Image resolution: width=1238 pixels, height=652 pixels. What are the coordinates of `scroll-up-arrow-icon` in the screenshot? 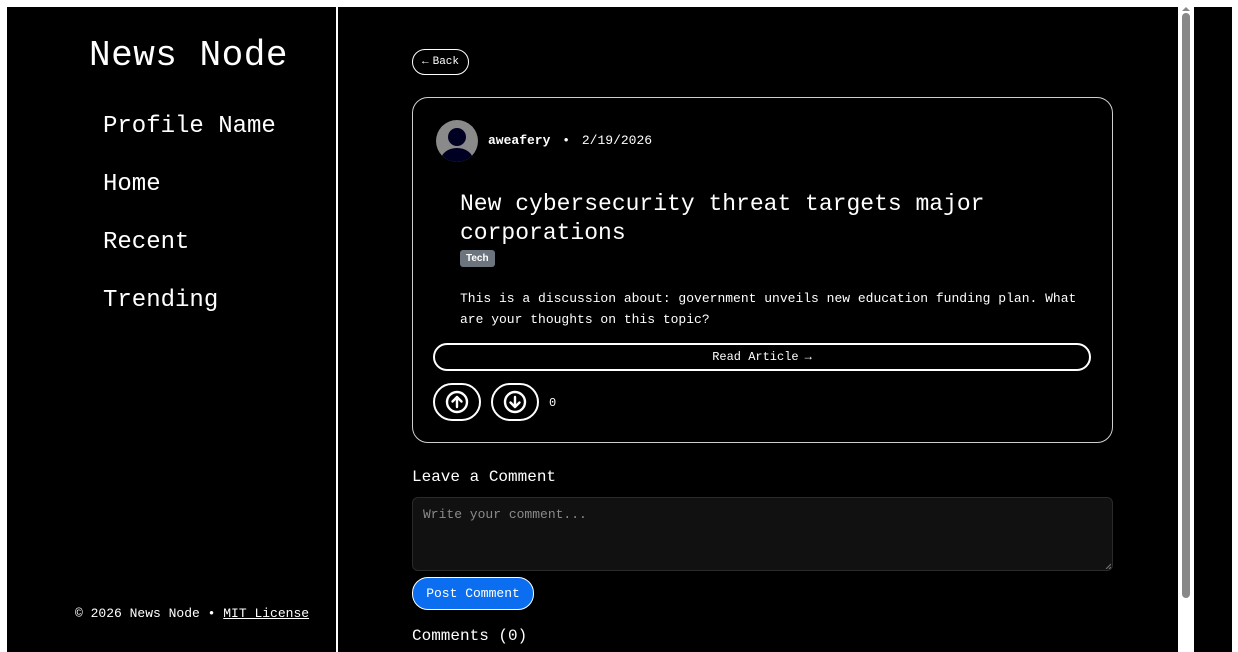 It's located at (1186, 9).